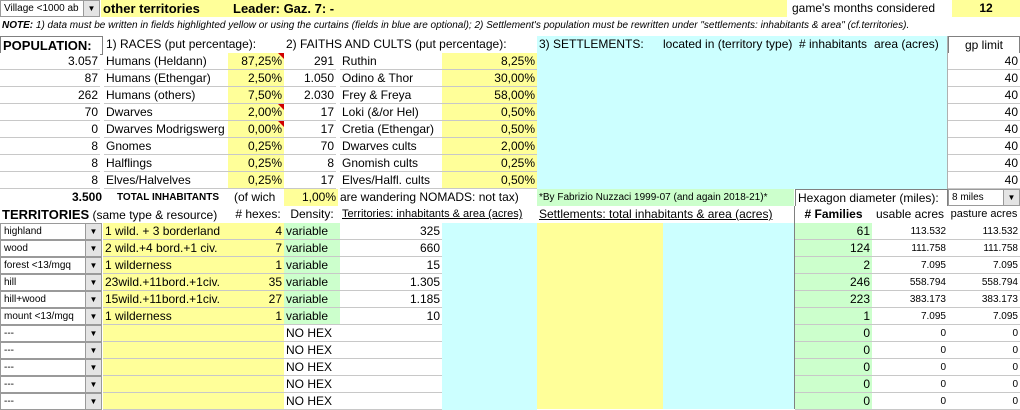 Image resolution: width=1020 pixels, height=410 pixels. I want to click on race-percent-input: 7,50%, so click(256, 95).